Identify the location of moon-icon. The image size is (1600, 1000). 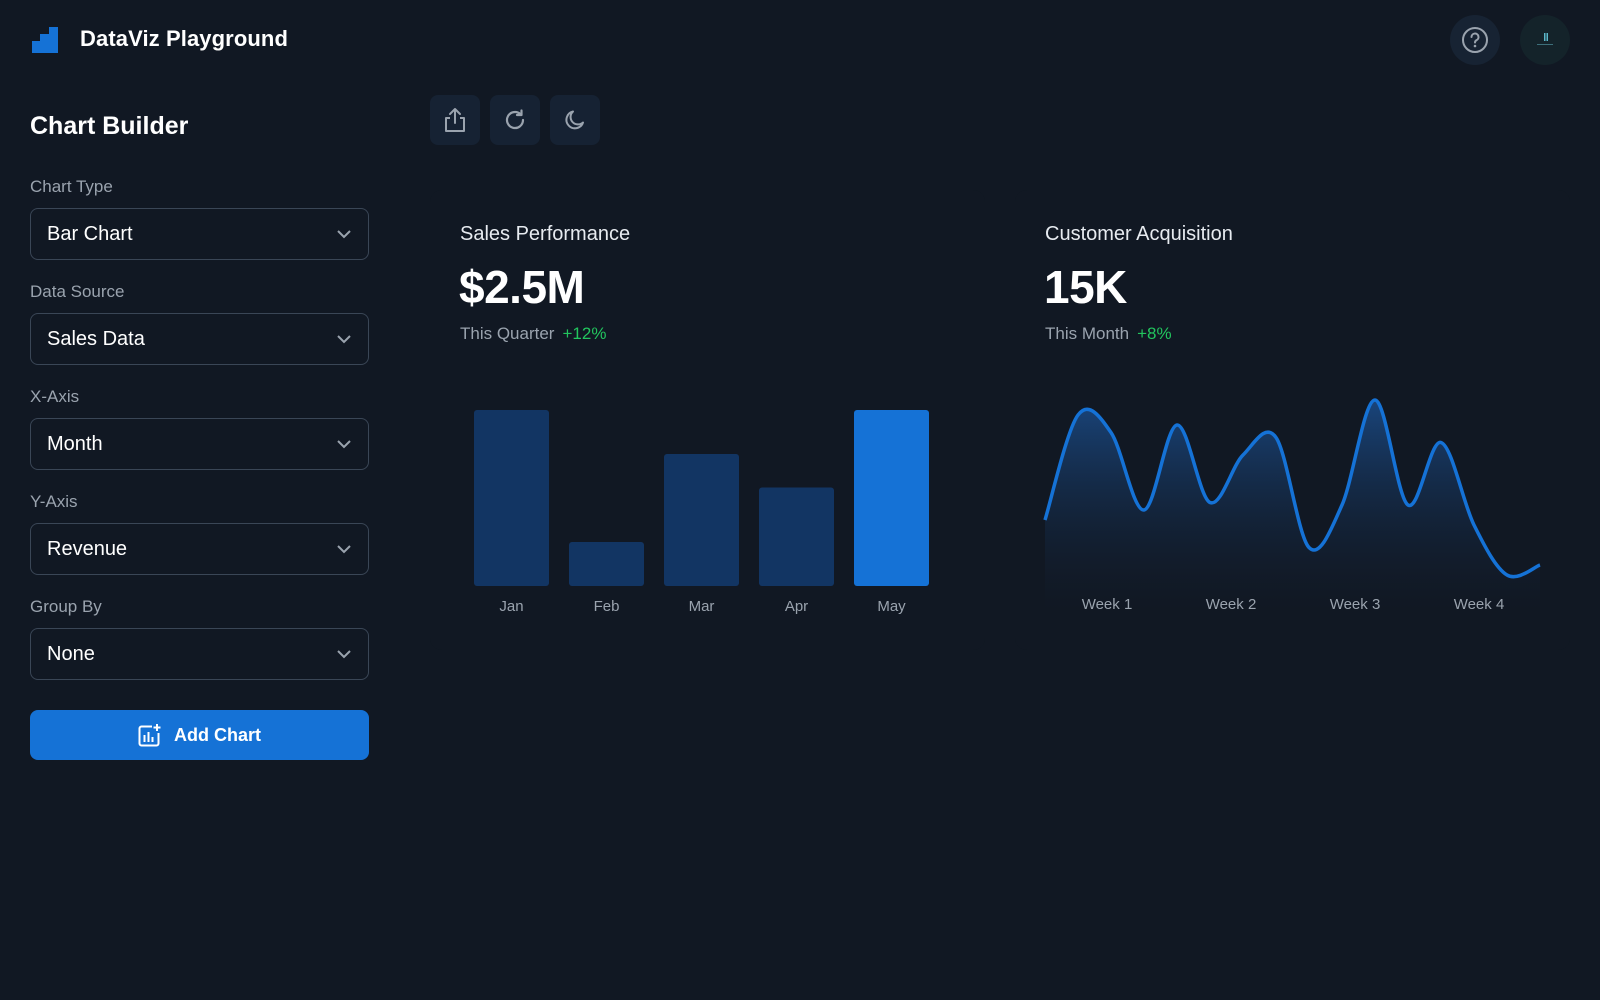
(574, 120).